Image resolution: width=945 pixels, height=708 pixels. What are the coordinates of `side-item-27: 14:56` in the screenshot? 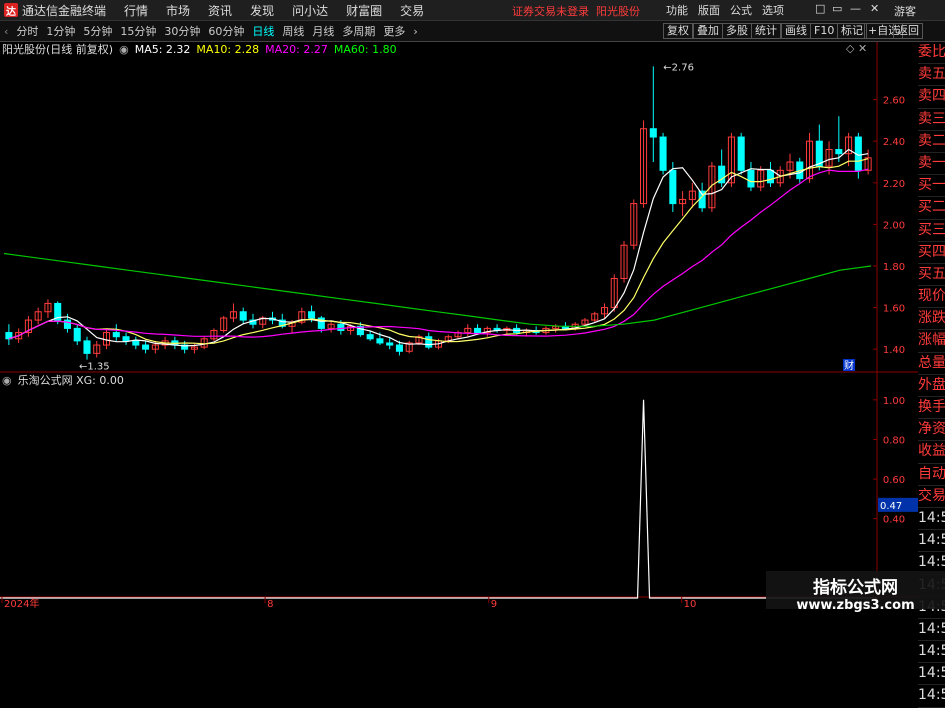 It's located at (931, 652).